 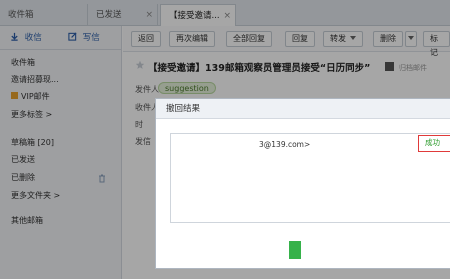 What do you see at coordinates (295, 250) in the screenshot?
I see `confirm-button` at bounding box center [295, 250].